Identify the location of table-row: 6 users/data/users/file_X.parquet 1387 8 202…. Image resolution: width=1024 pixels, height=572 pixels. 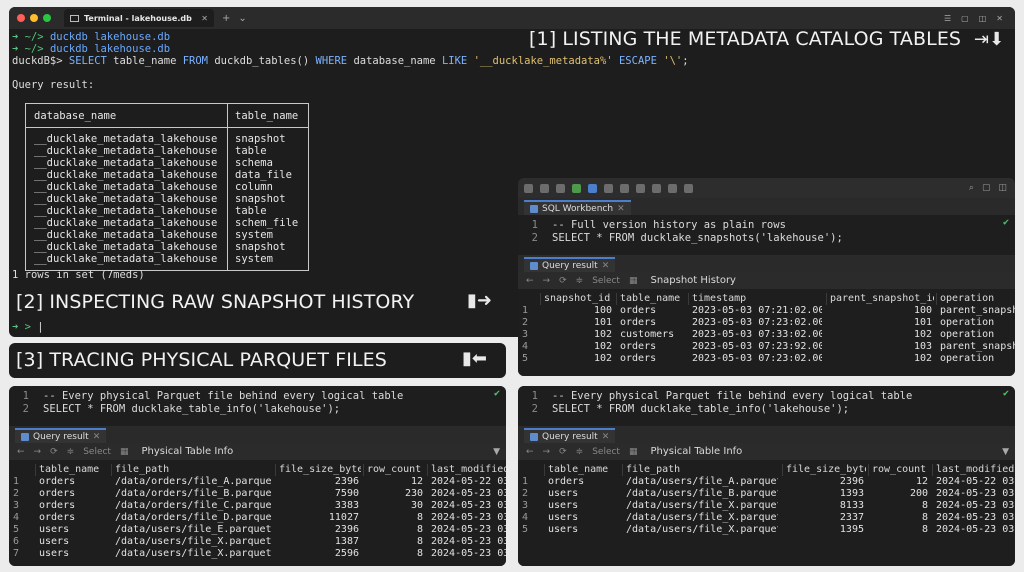
(257, 542).